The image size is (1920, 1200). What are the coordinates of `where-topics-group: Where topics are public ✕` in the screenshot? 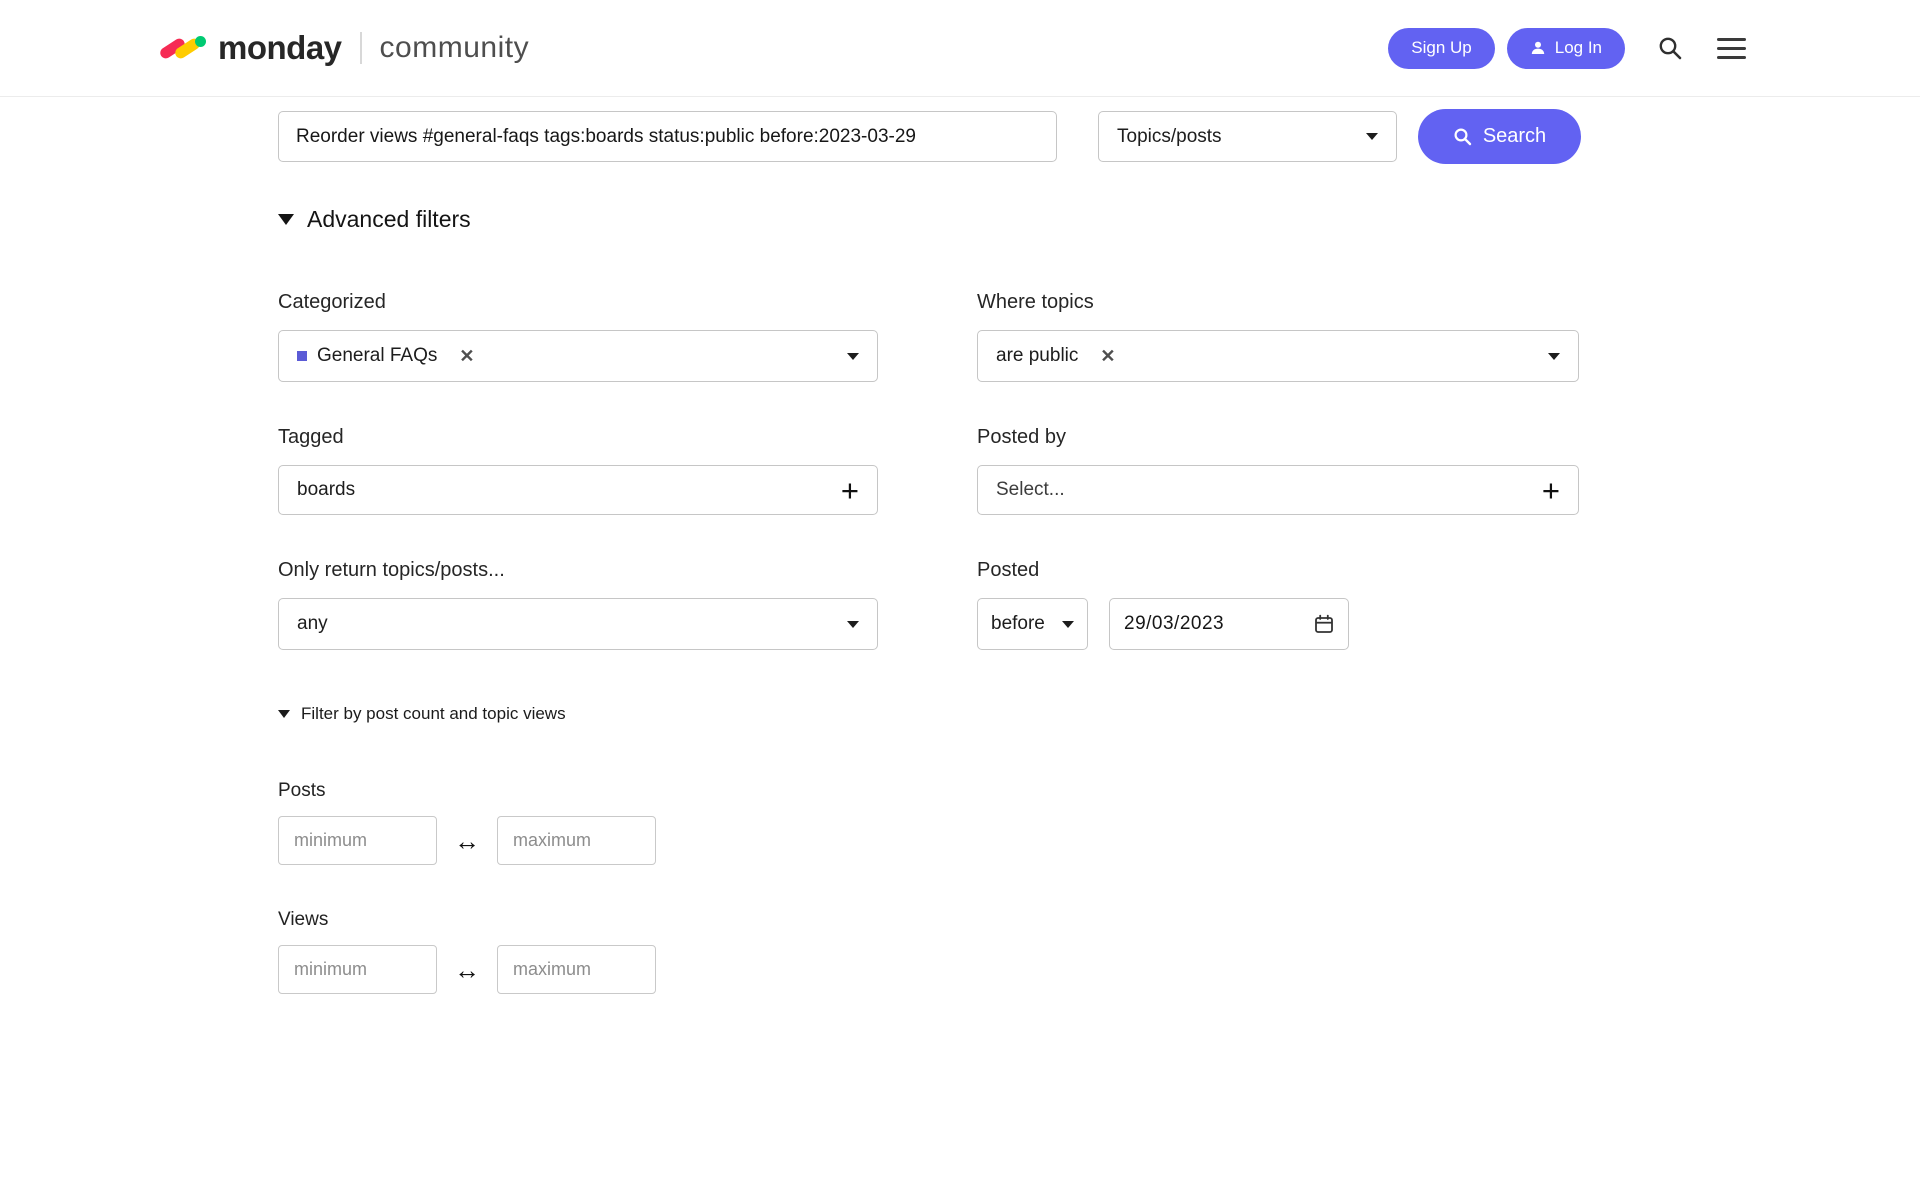 It's located at (1278, 336).